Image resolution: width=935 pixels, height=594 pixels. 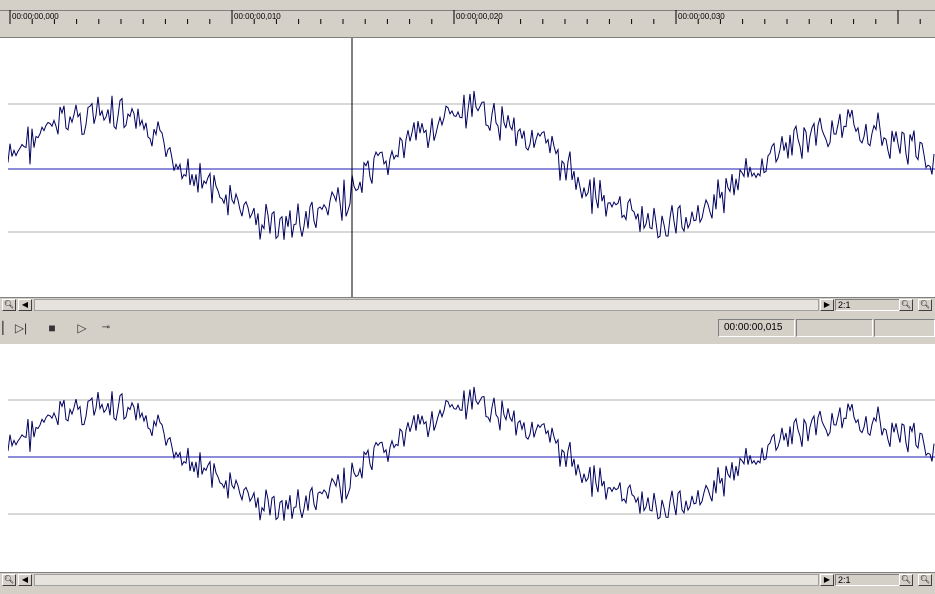 I want to click on ruler-ticks, so click(x=465, y=17).